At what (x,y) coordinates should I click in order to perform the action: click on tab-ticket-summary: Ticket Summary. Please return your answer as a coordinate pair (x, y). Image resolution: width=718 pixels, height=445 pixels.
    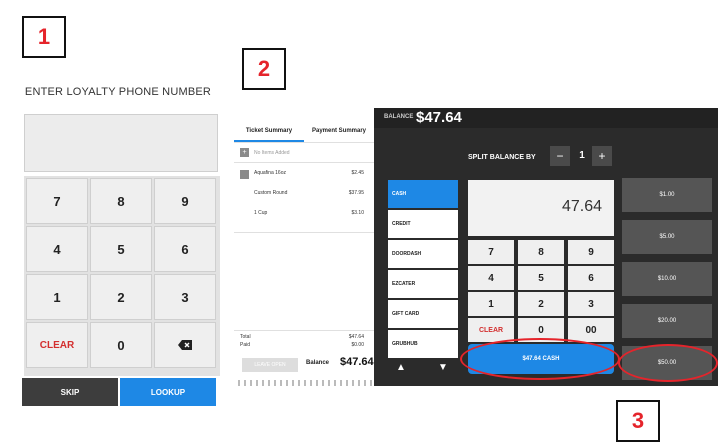
    Looking at the image, I should click on (269, 132).